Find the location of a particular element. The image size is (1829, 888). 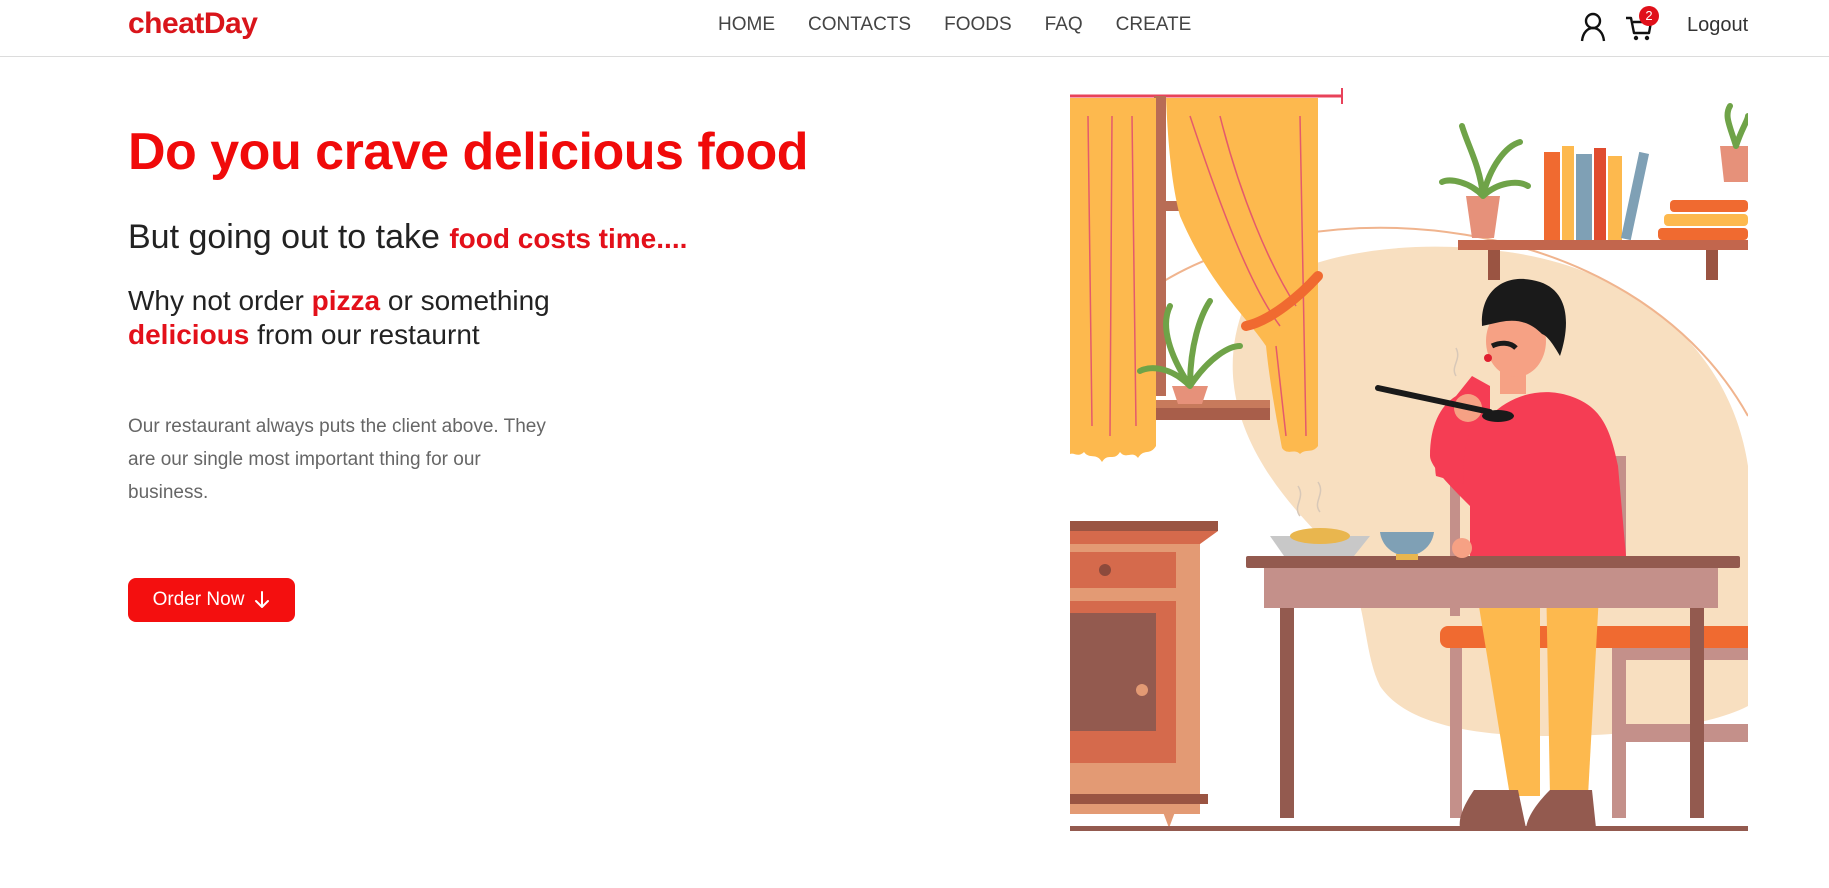

curtain-left is located at coordinates (1113, 280).